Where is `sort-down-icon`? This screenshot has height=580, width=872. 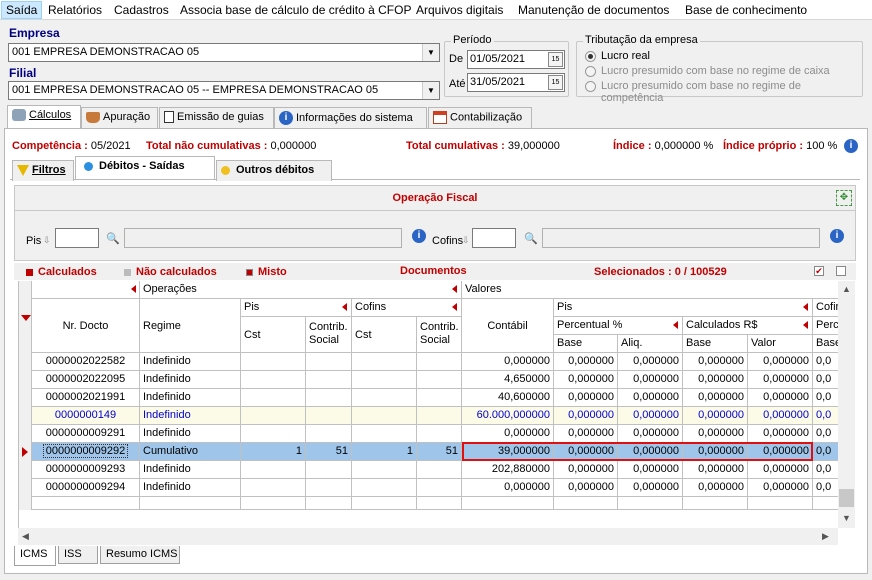 sort-down-icon is located at coordinates (26, 318).